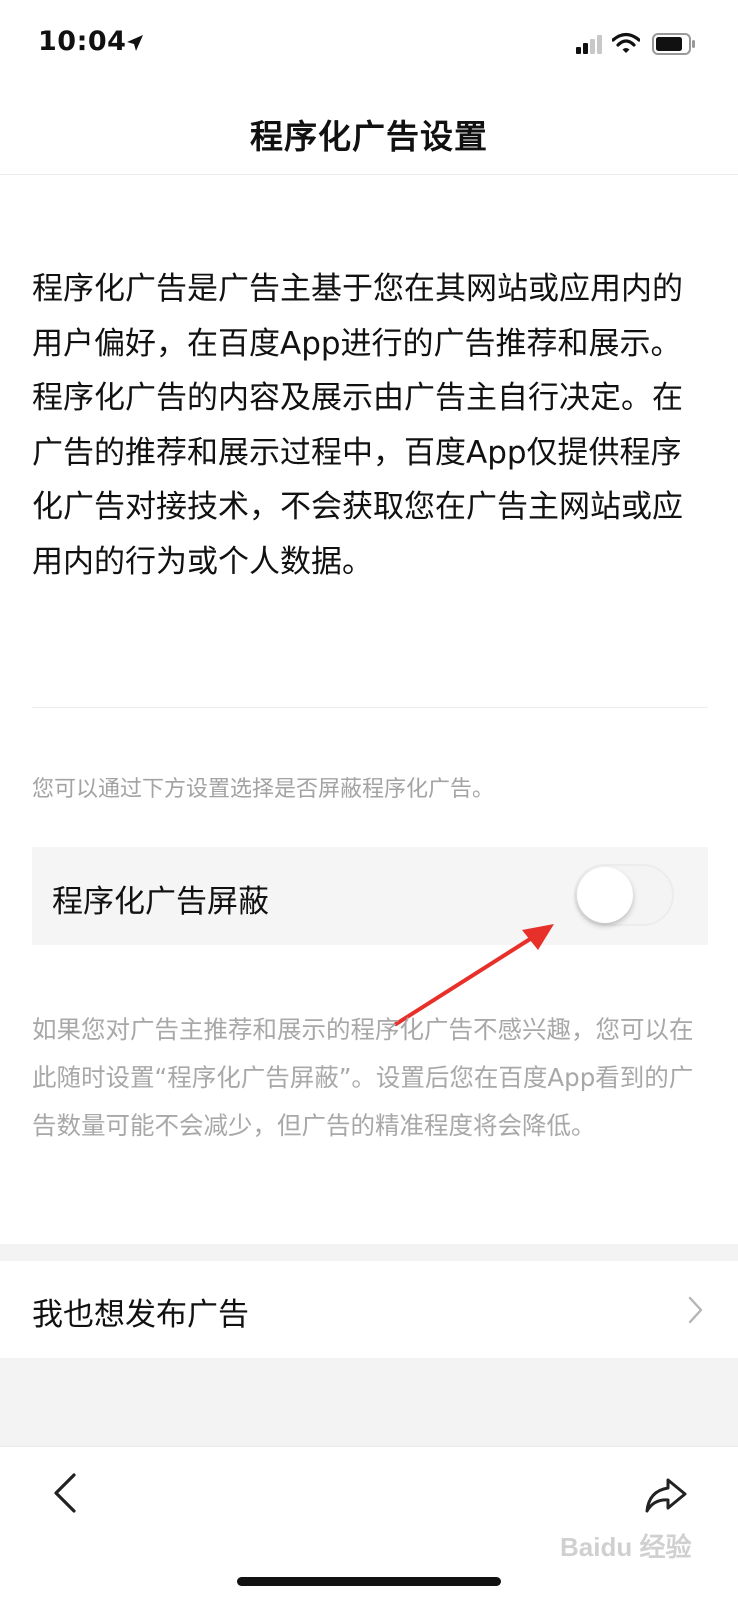 Image resolution: width=738 pixels, height=1601 pixels. I want to click on section-separator, so click(369, 1252).